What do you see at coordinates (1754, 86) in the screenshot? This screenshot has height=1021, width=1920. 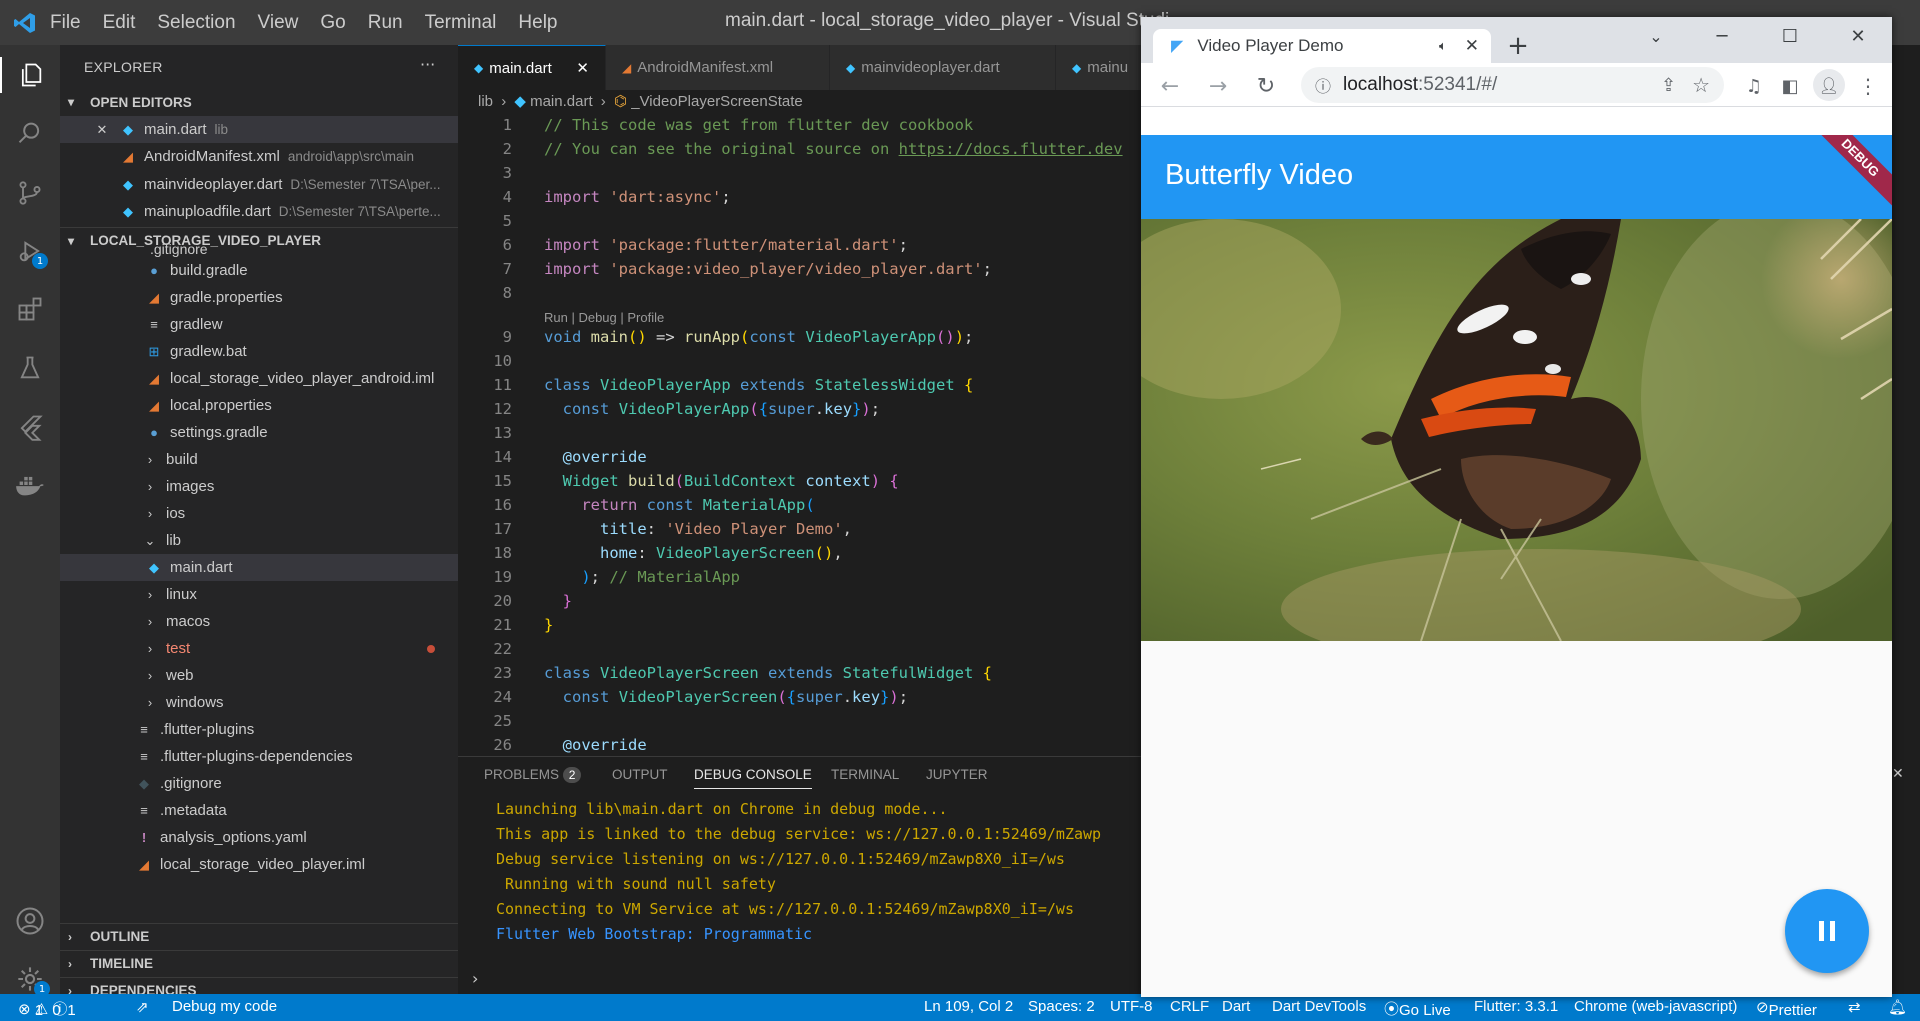 I see `media-control-icon: ♫` at bounding box center [1754, 86].